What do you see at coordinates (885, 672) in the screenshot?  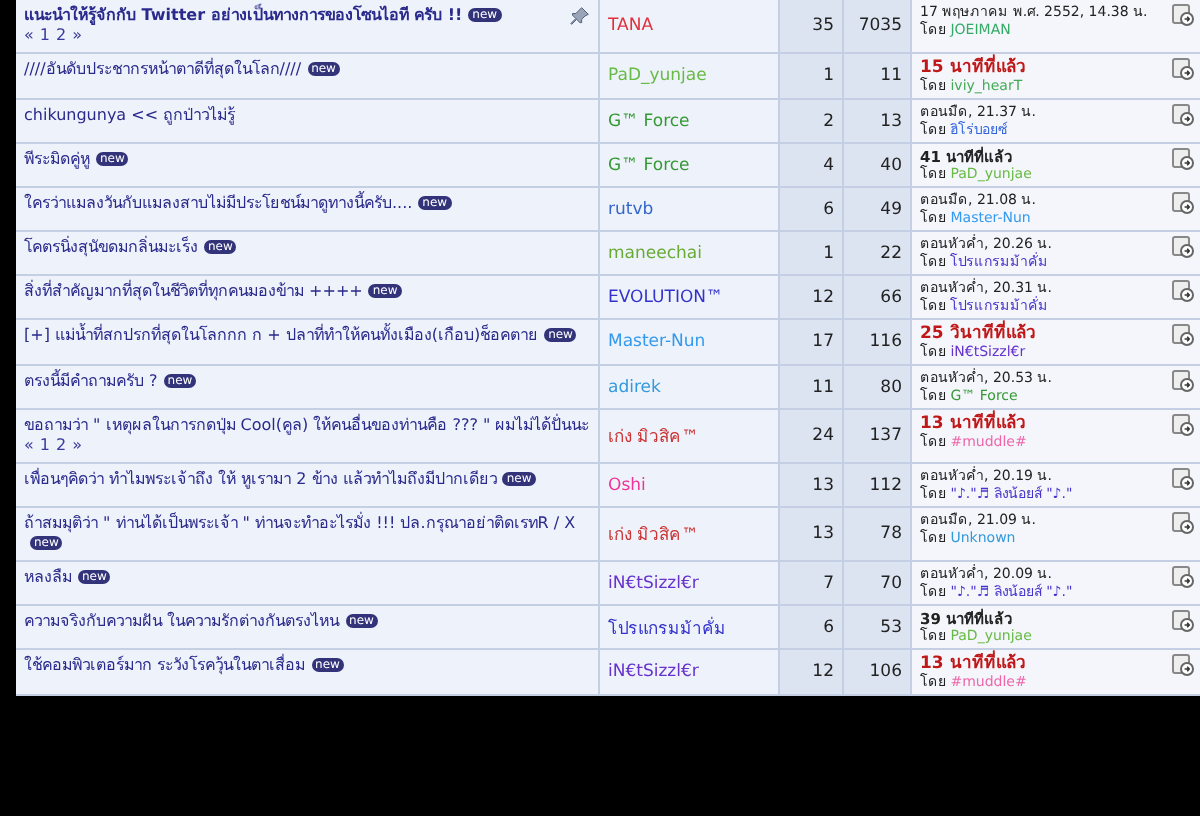 I see `view-count: 106` at bounding box center [885, 672].